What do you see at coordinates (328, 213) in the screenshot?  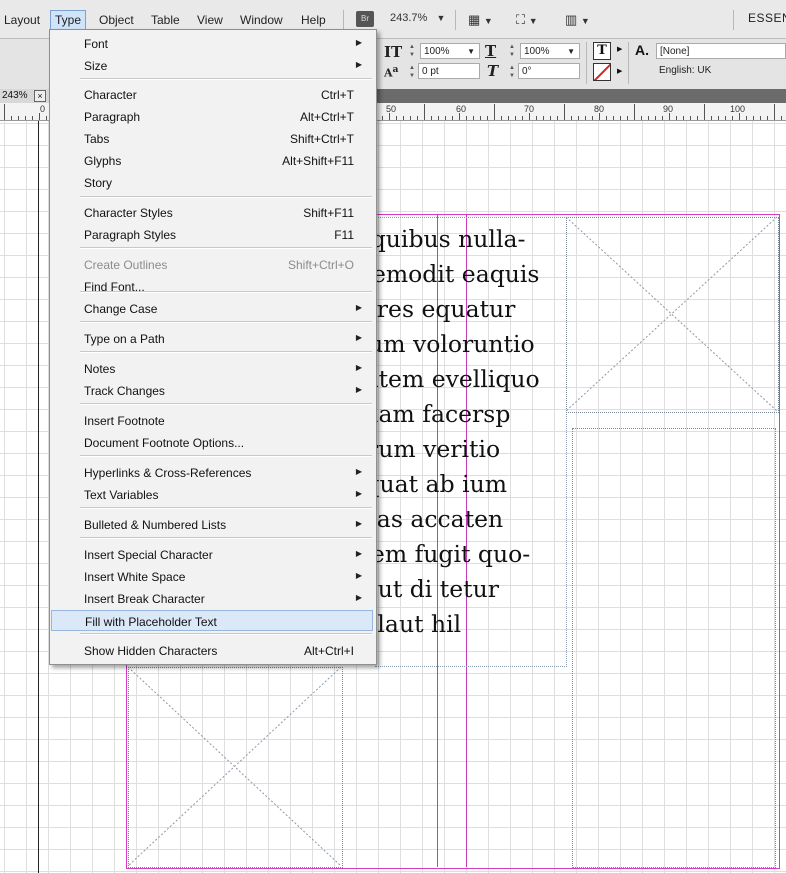 I see `menu-item-shortcut: Shift+F11` at bounding box center [328, 213].